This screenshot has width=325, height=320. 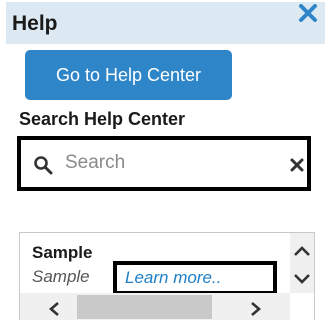 What do you see at coordinates (302, 279) in the screenshot?
I see `chevron-down-icon` at bounding box center [302, 279].